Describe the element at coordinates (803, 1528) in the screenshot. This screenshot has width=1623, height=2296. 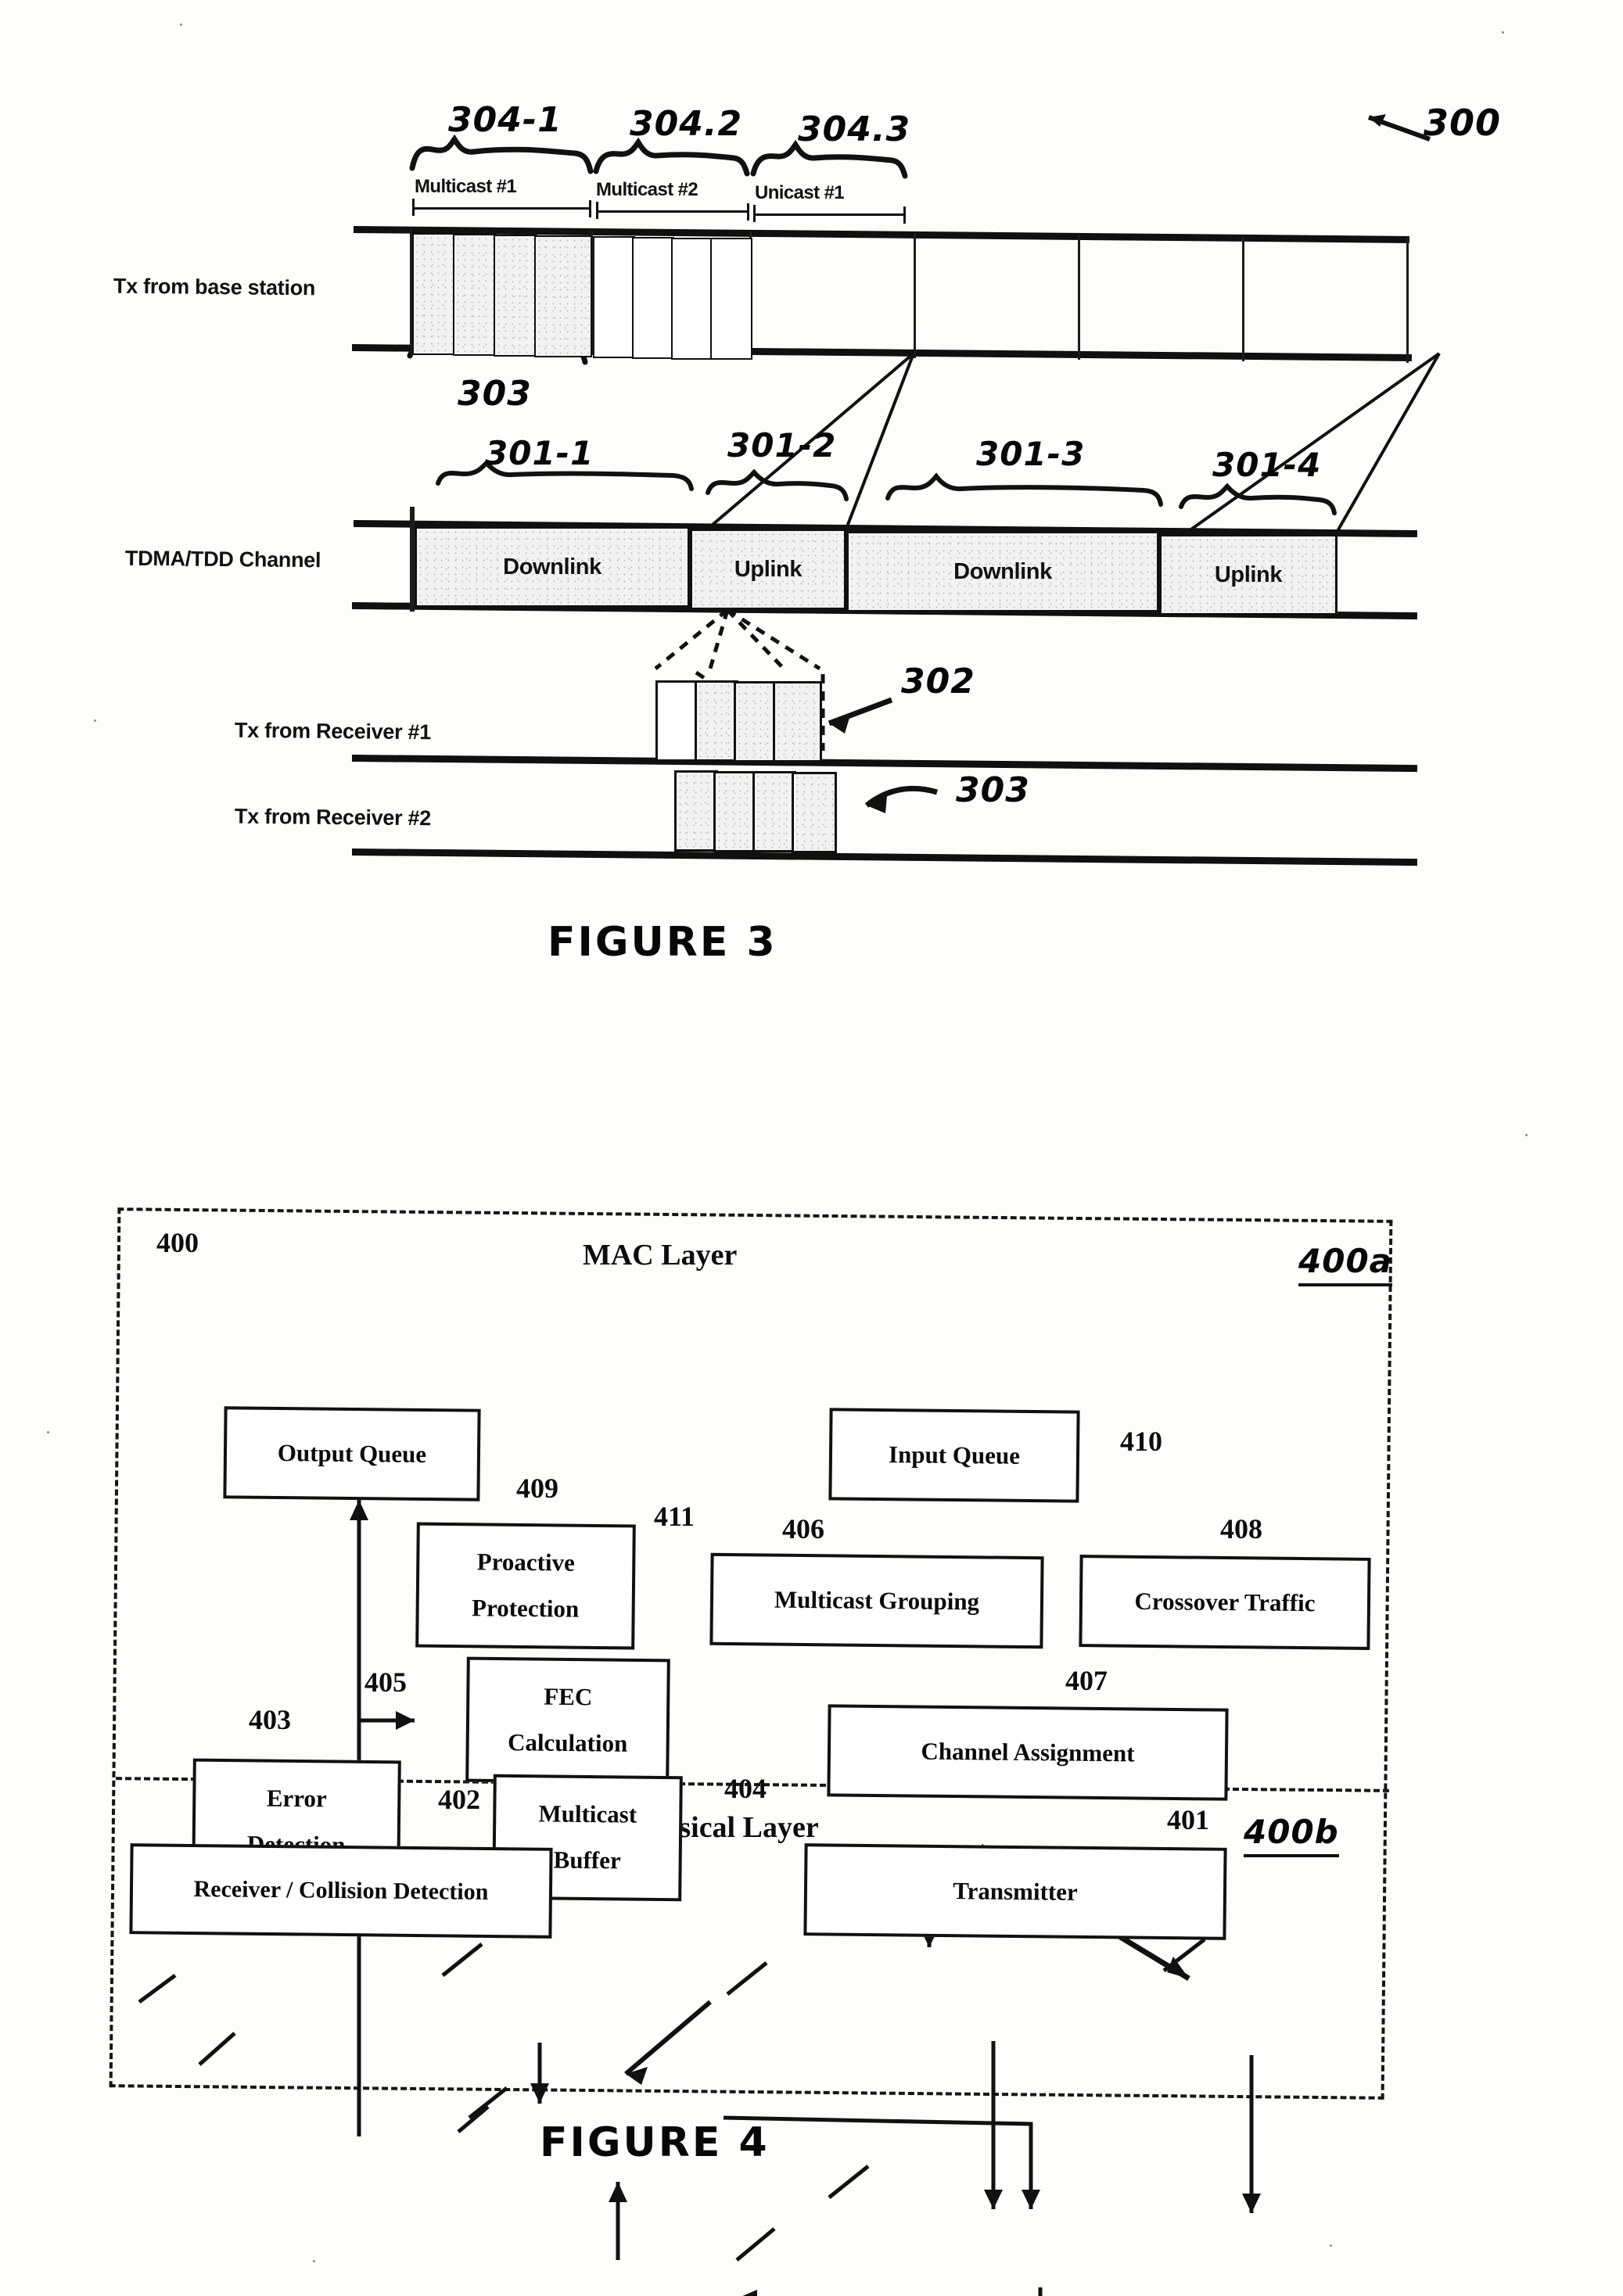
I see `ref-406: 406` at that location.